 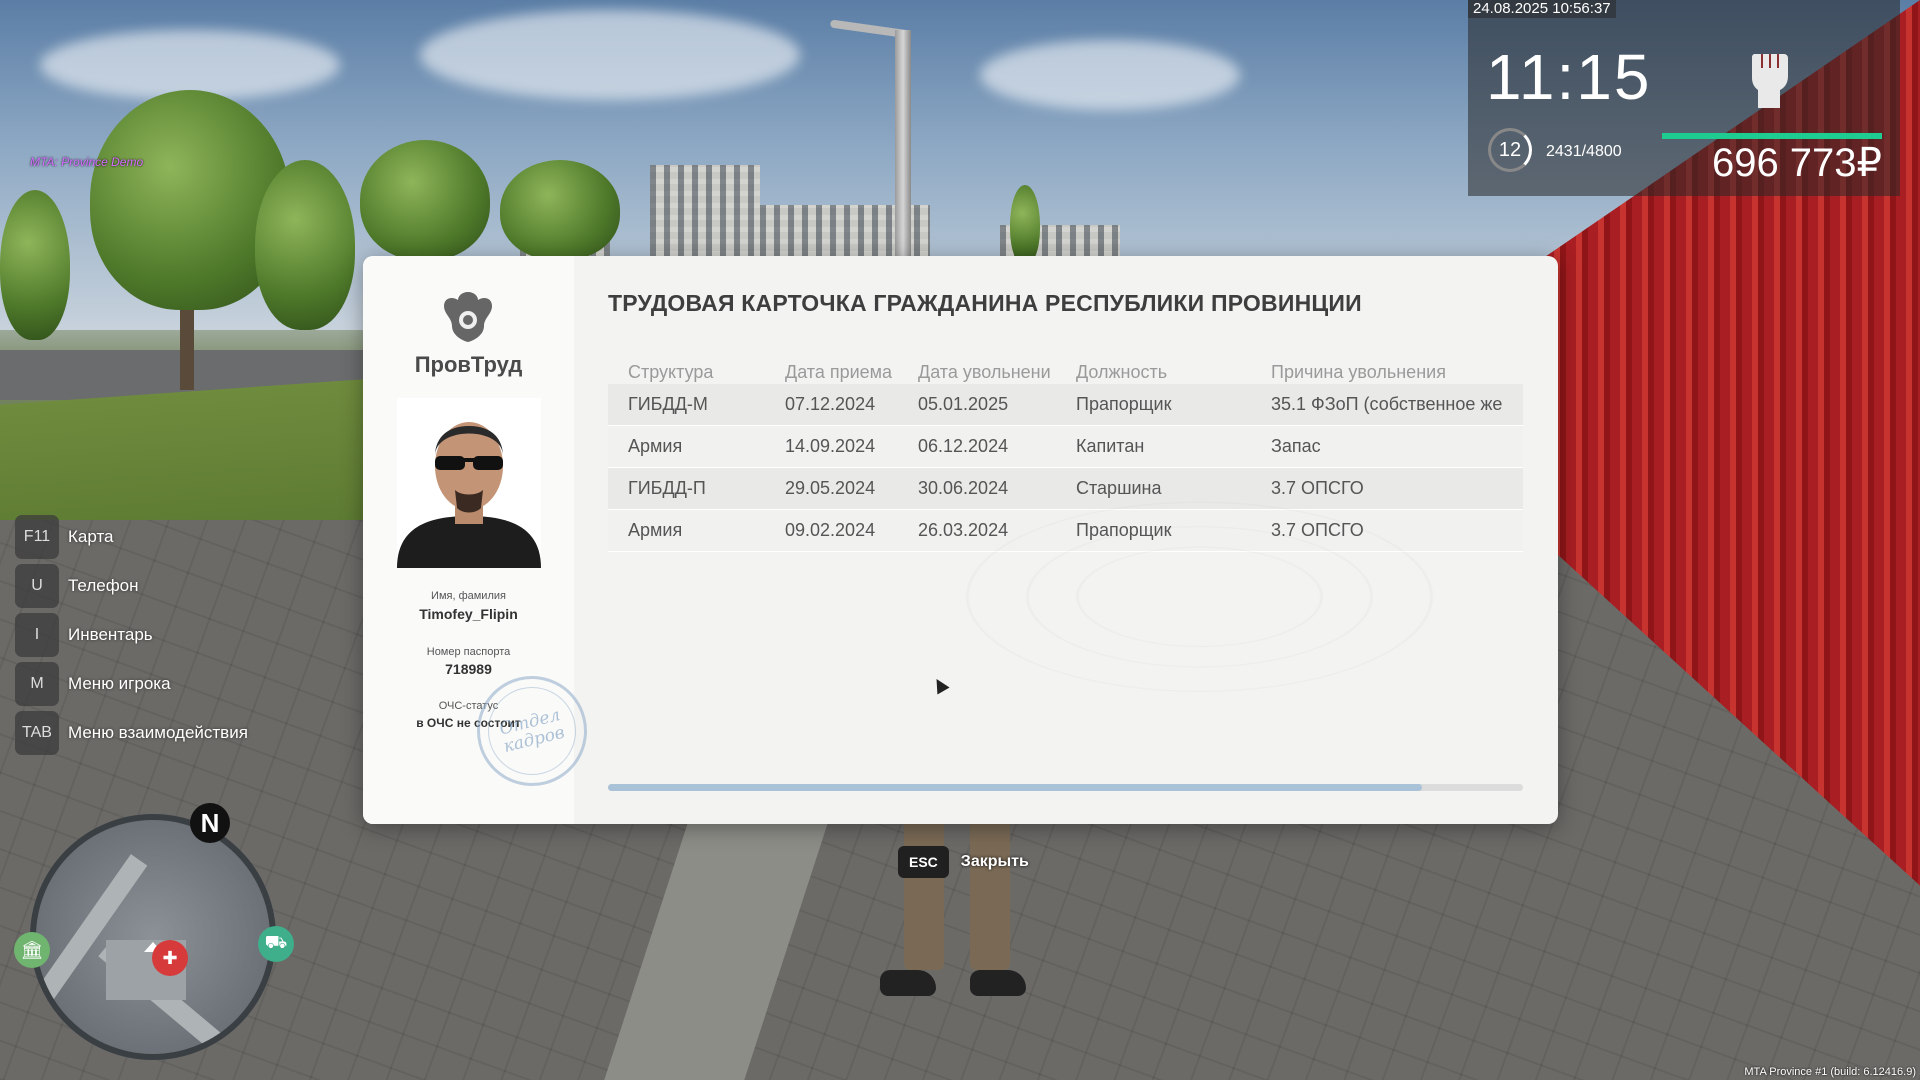 What do you see at coordinates (830, 488) in the screenshot?
I see `cell-hire-date: 29.05.2024` at bounding box center [830, 488].